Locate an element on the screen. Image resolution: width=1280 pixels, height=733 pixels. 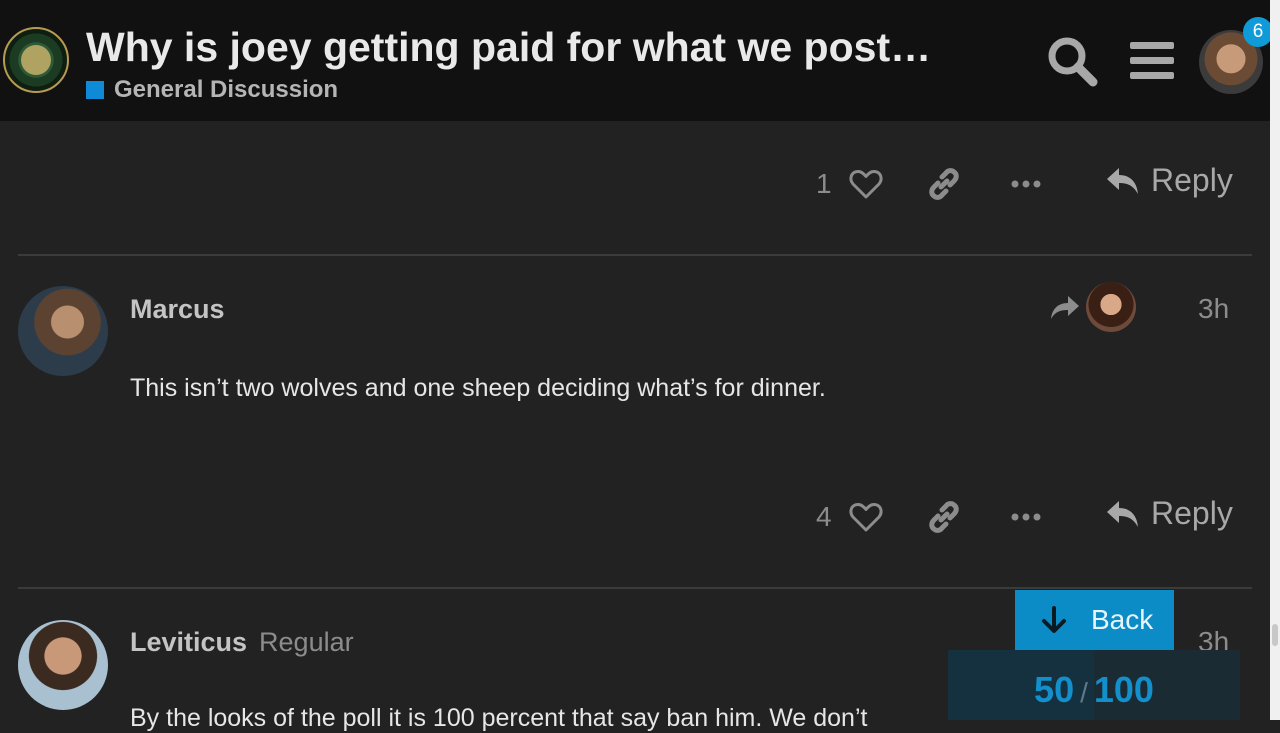
post-actions: 4 Reply is located at coordinates (625, 516).